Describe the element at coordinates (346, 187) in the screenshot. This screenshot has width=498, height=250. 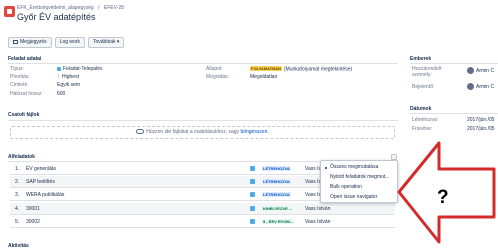
I see `menu-item-bulk-operation: Bulk operation` at that location.